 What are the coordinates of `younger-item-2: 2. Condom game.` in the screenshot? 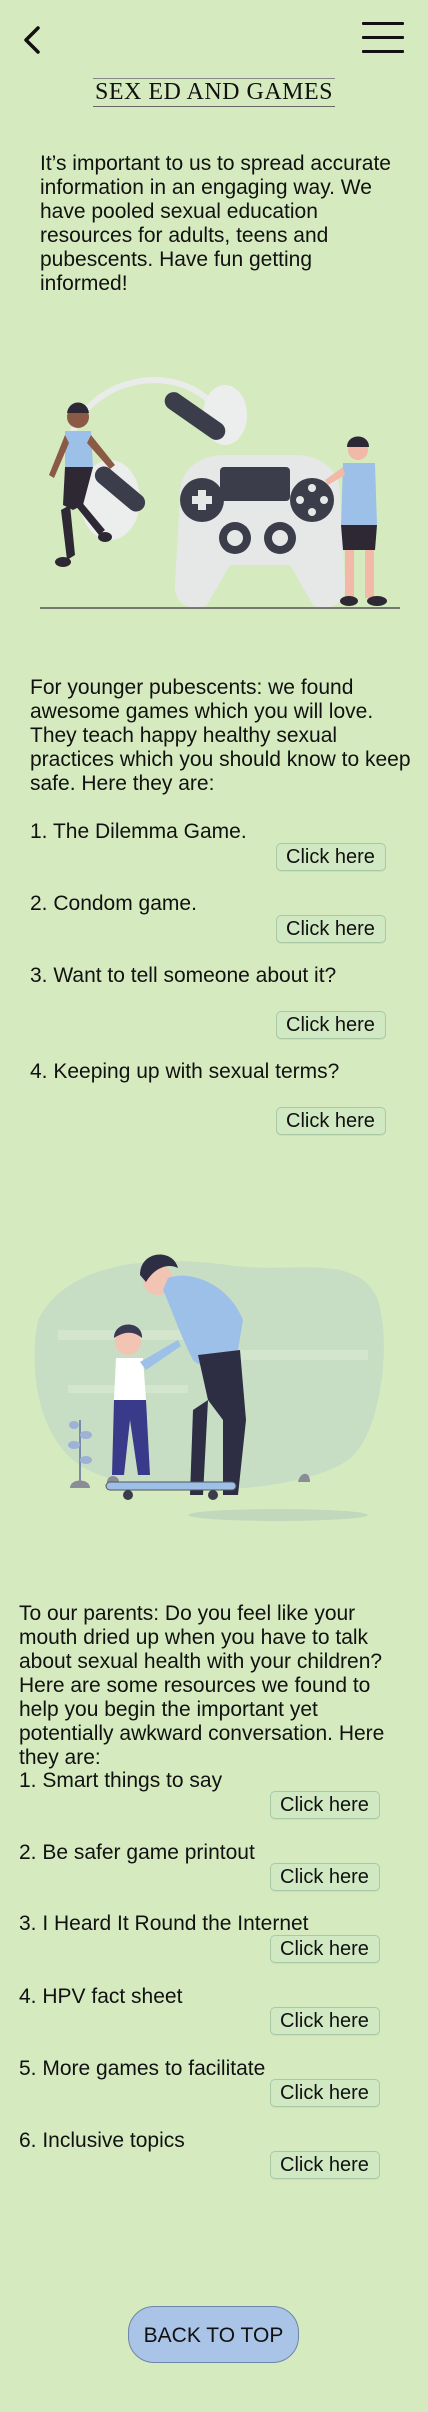 It's located at (113, 903).